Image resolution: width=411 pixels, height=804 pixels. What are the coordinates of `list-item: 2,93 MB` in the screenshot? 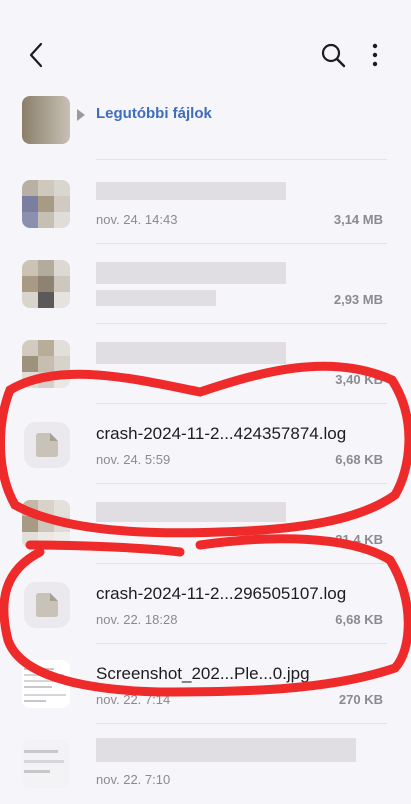 It's located at (205, 284).